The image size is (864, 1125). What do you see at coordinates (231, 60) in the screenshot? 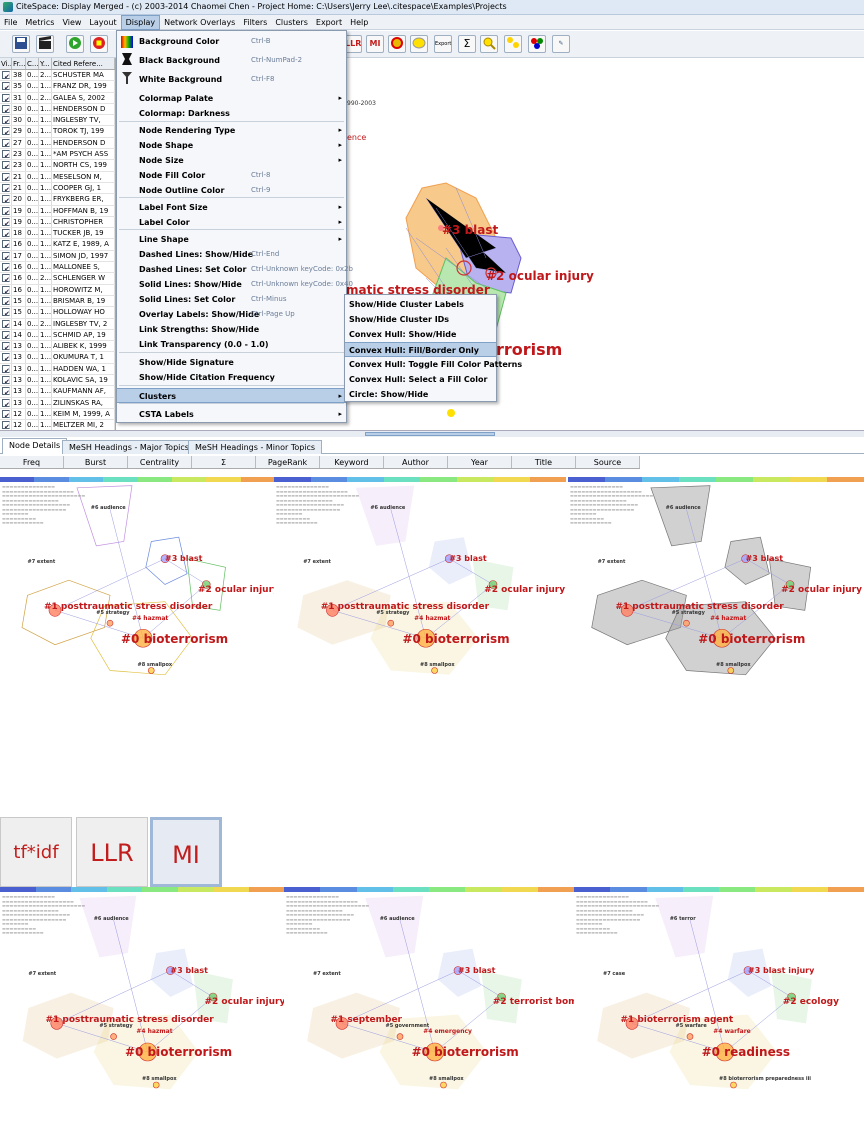
I see `display-menu-item: Black Background Ctrl-NumPad-2` at bounding box center [231, 60].